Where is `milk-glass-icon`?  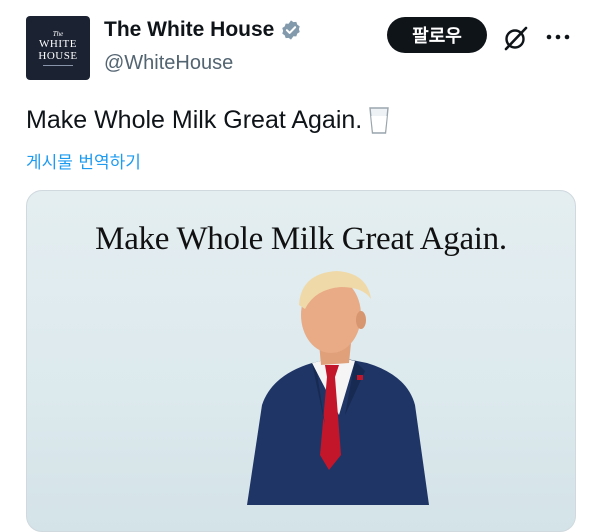
milk-glass-icon is located at coordinates (379, 120).